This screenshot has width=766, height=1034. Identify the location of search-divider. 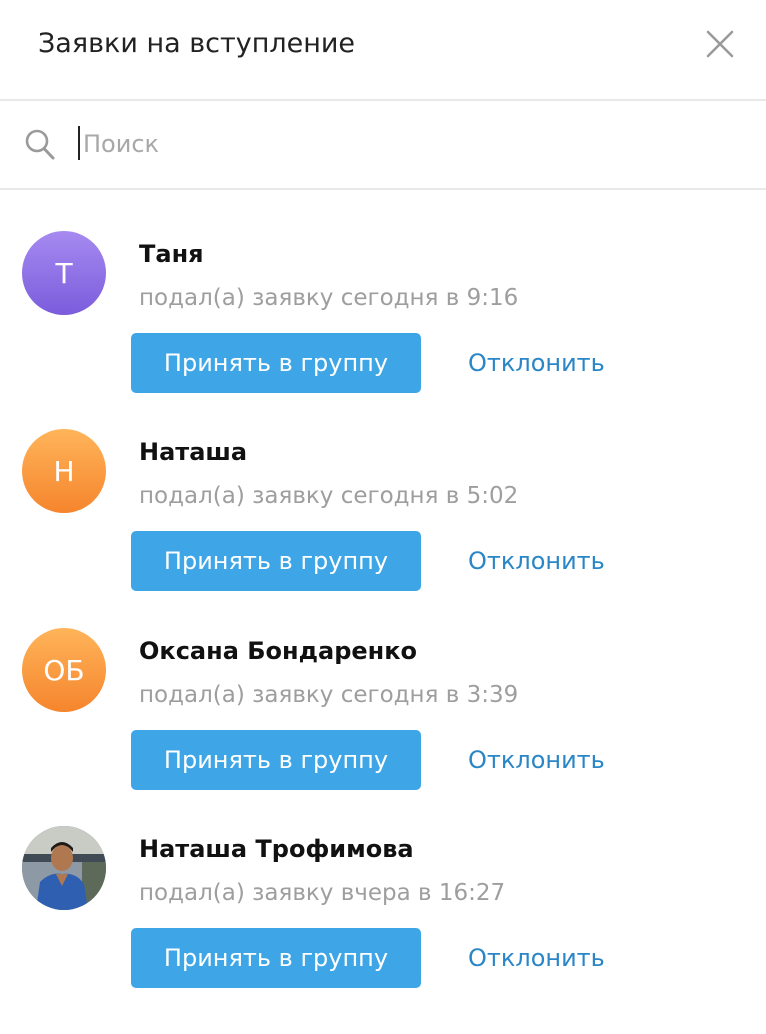
(383, 189).